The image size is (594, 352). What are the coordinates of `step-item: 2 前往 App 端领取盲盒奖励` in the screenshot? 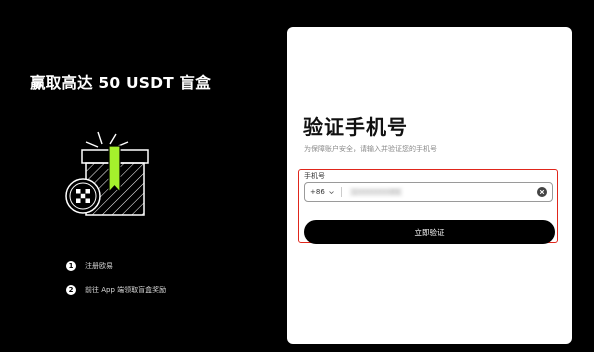 It's located at (116, 290).